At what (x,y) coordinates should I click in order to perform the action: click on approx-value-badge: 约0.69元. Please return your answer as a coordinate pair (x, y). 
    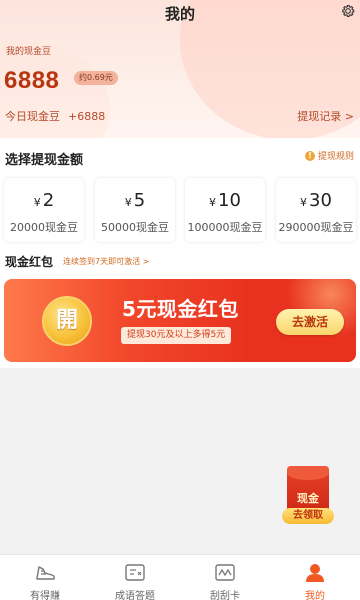
    Looking at the image, I should click on (96, 78).